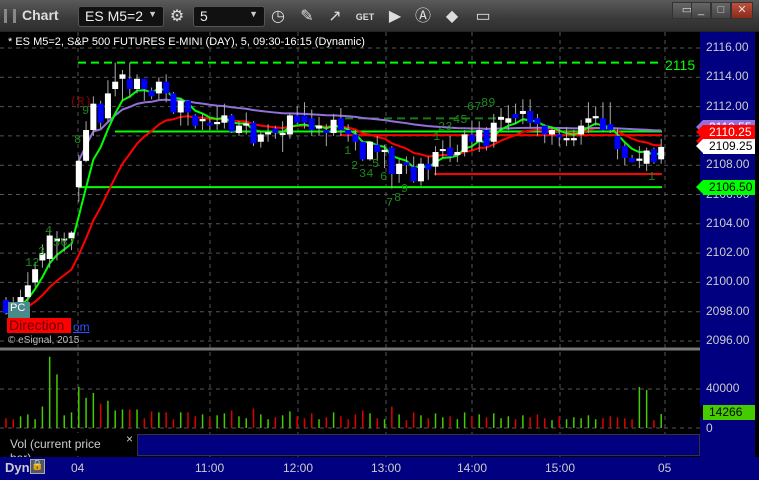  What do you see at coordinates (17, 467) in the screenshot?
I see `dyn-label: Dyn` at bounding box center [17, 467].